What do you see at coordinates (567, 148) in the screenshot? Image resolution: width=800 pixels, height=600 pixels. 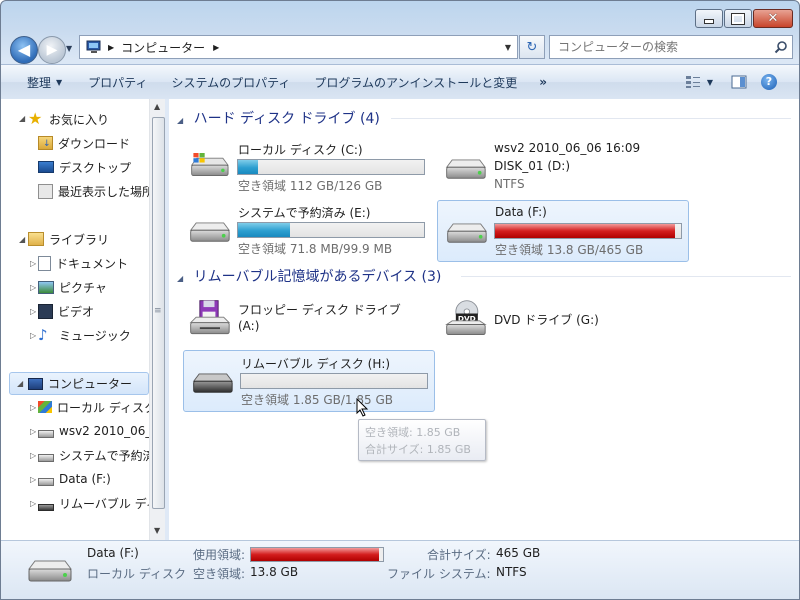 I see `drive-d-name-line1: wsv2 2010_06_06 16:09` at bounding box center [567, 148].